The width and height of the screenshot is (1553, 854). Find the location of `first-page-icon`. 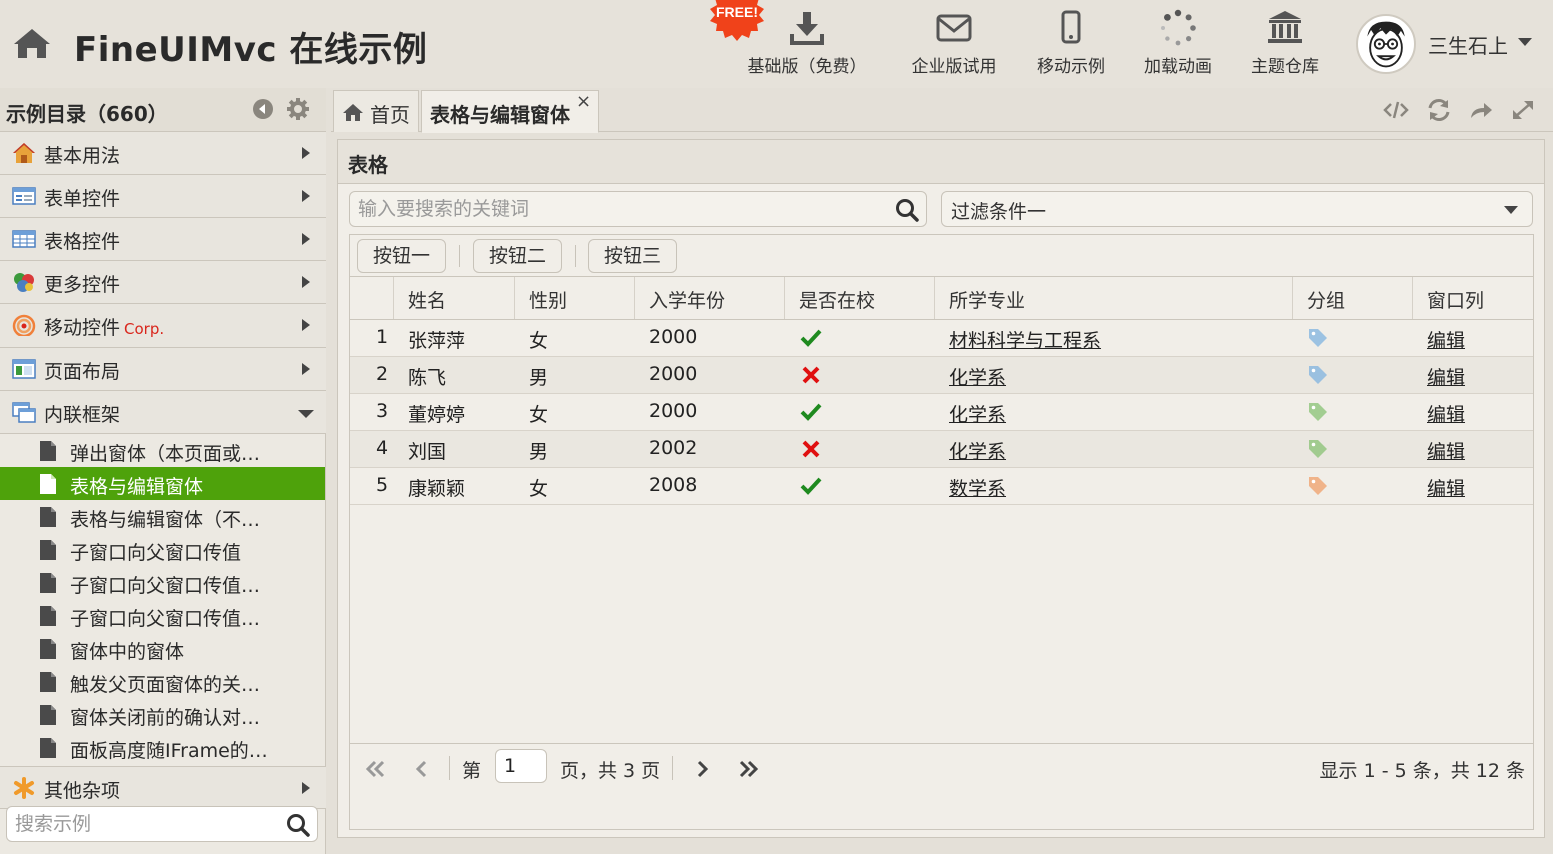

first-page-icon is located at coordinates (376, 769).